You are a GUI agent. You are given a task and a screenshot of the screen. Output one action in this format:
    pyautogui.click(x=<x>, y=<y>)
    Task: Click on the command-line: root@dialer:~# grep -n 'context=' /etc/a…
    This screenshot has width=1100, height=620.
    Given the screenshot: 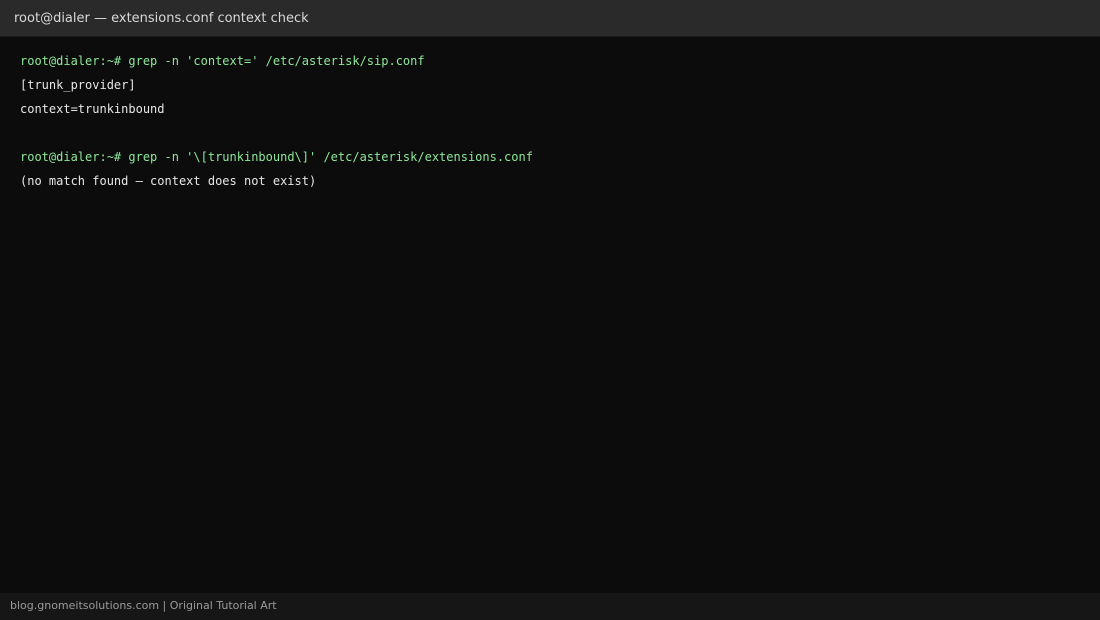 What is the action you would take?
    pyautogui.click(x=550, y=61)
    